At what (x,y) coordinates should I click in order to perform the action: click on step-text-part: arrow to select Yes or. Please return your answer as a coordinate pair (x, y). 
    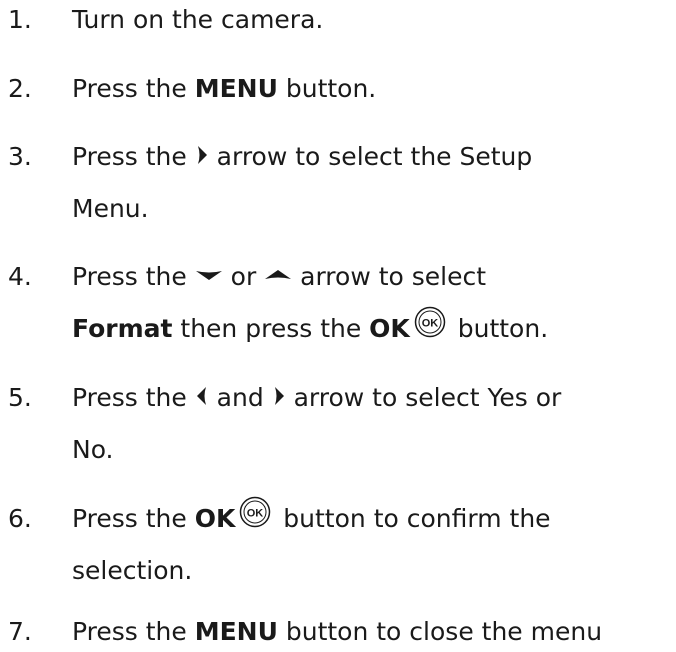
    Looking at the image, I should click on (423, 397).